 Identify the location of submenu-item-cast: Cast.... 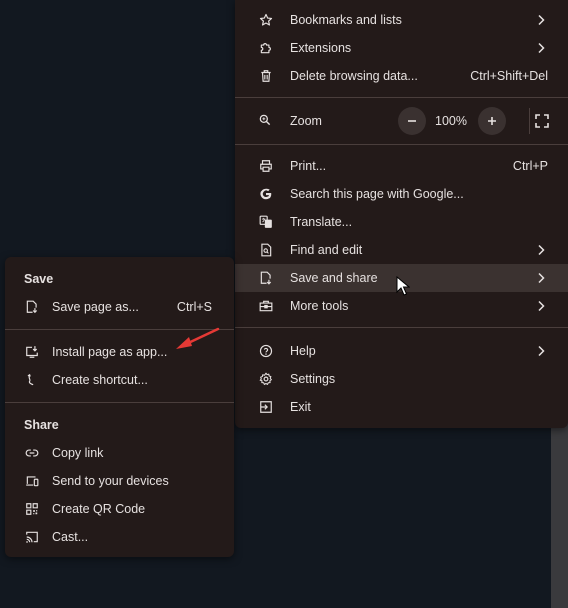
(119, 537).